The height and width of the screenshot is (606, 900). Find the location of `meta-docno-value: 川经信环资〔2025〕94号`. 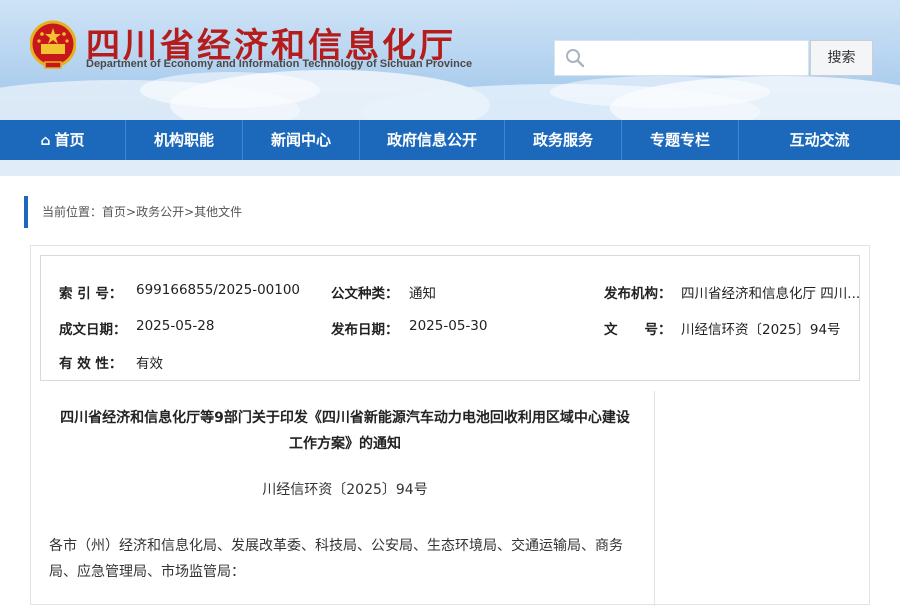

meta-docno-value: 川经信环资〔2025〕94号 is located at coordinates (761, 330).